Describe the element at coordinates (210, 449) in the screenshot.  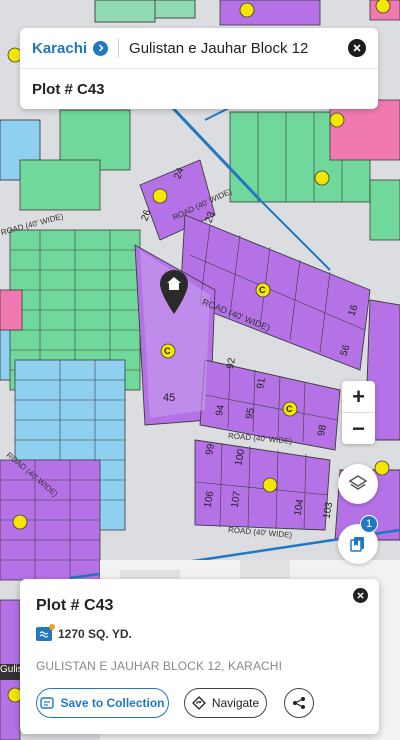
I see `plot-number-label: 99` at that location.